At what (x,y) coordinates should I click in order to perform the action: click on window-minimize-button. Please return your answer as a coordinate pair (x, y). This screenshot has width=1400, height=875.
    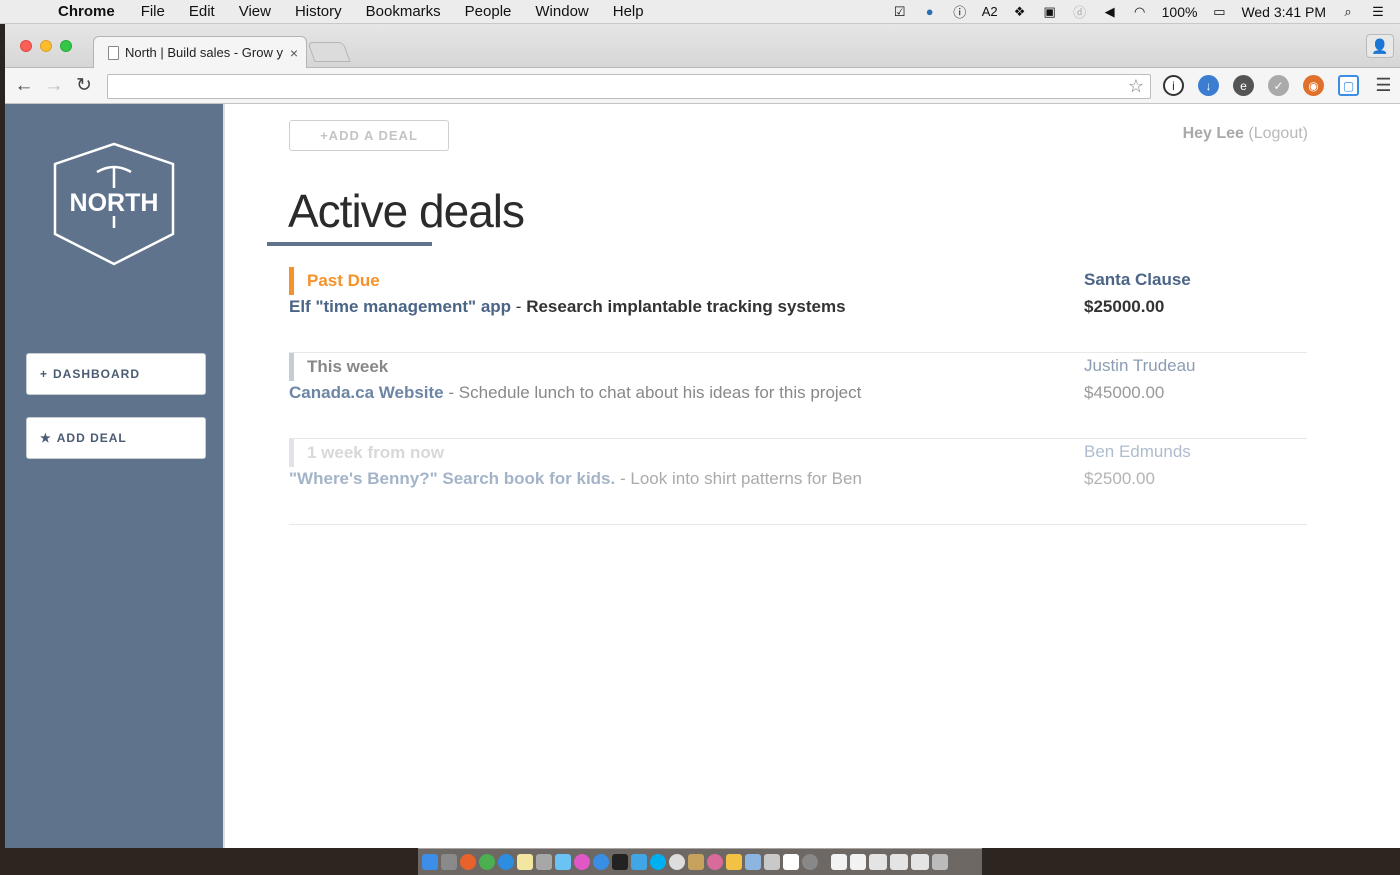
    Looking at the image, I should click on (46, 46).